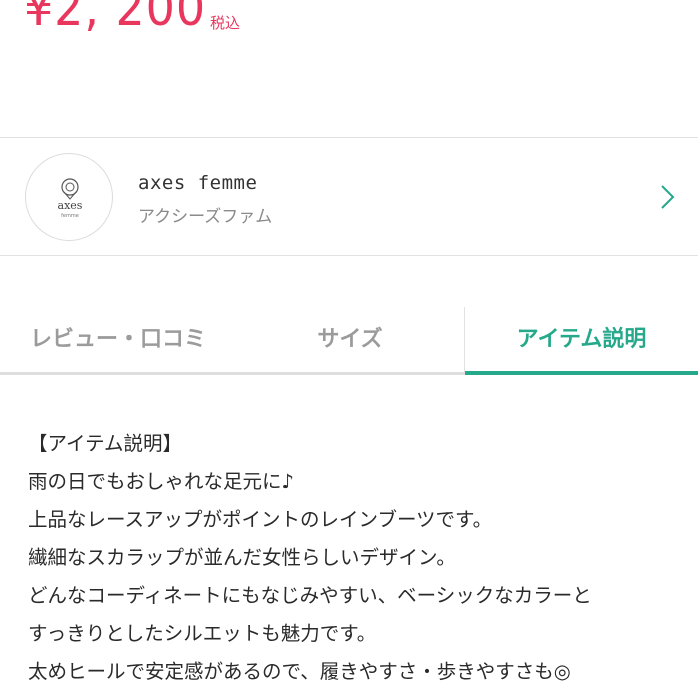 This screenshot has height=698, width=698. What do you see at coordinates (70, 216) in the screenshot?
I see `brand-logo-subtext: femme` at bounding box center [70, 216].